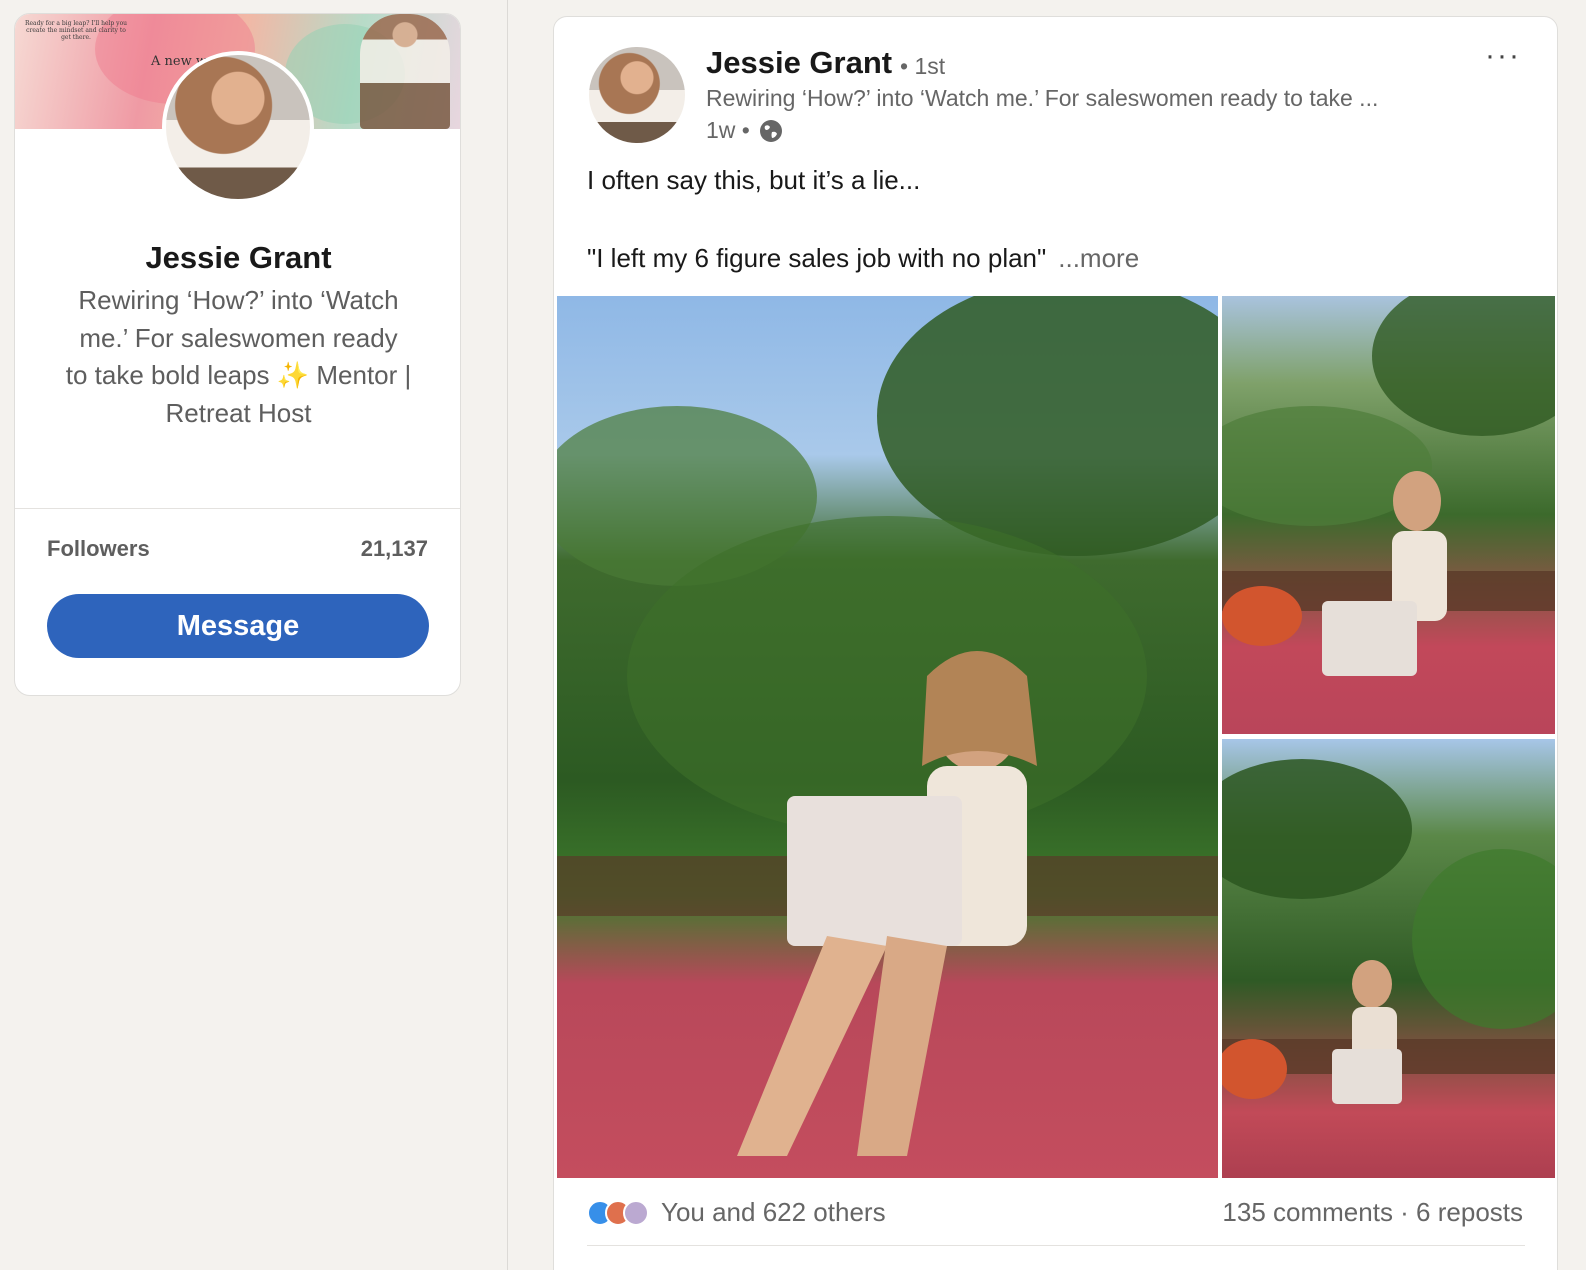 The height and width of the screenshot is (1270, 1586). What do you see at coordinates (1372, 1212) in the screenshot?
I see `comments-reposts-count: 135 comments · 6 reposts` at bounding box center [1372, 1212].